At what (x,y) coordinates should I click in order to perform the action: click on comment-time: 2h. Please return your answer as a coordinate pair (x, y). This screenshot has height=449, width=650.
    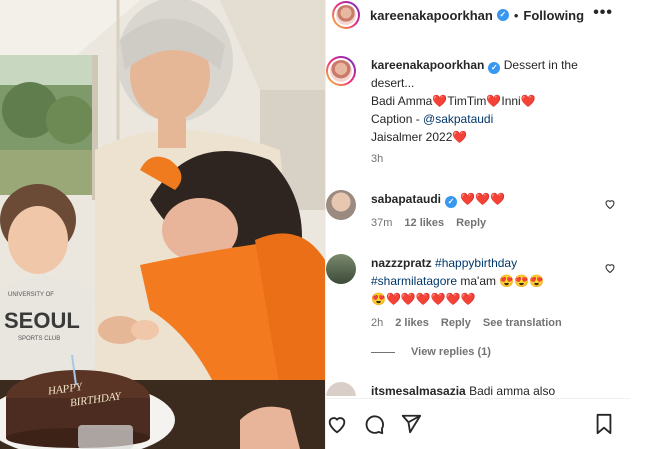
    Looking at the image, I should click on (377, 323).